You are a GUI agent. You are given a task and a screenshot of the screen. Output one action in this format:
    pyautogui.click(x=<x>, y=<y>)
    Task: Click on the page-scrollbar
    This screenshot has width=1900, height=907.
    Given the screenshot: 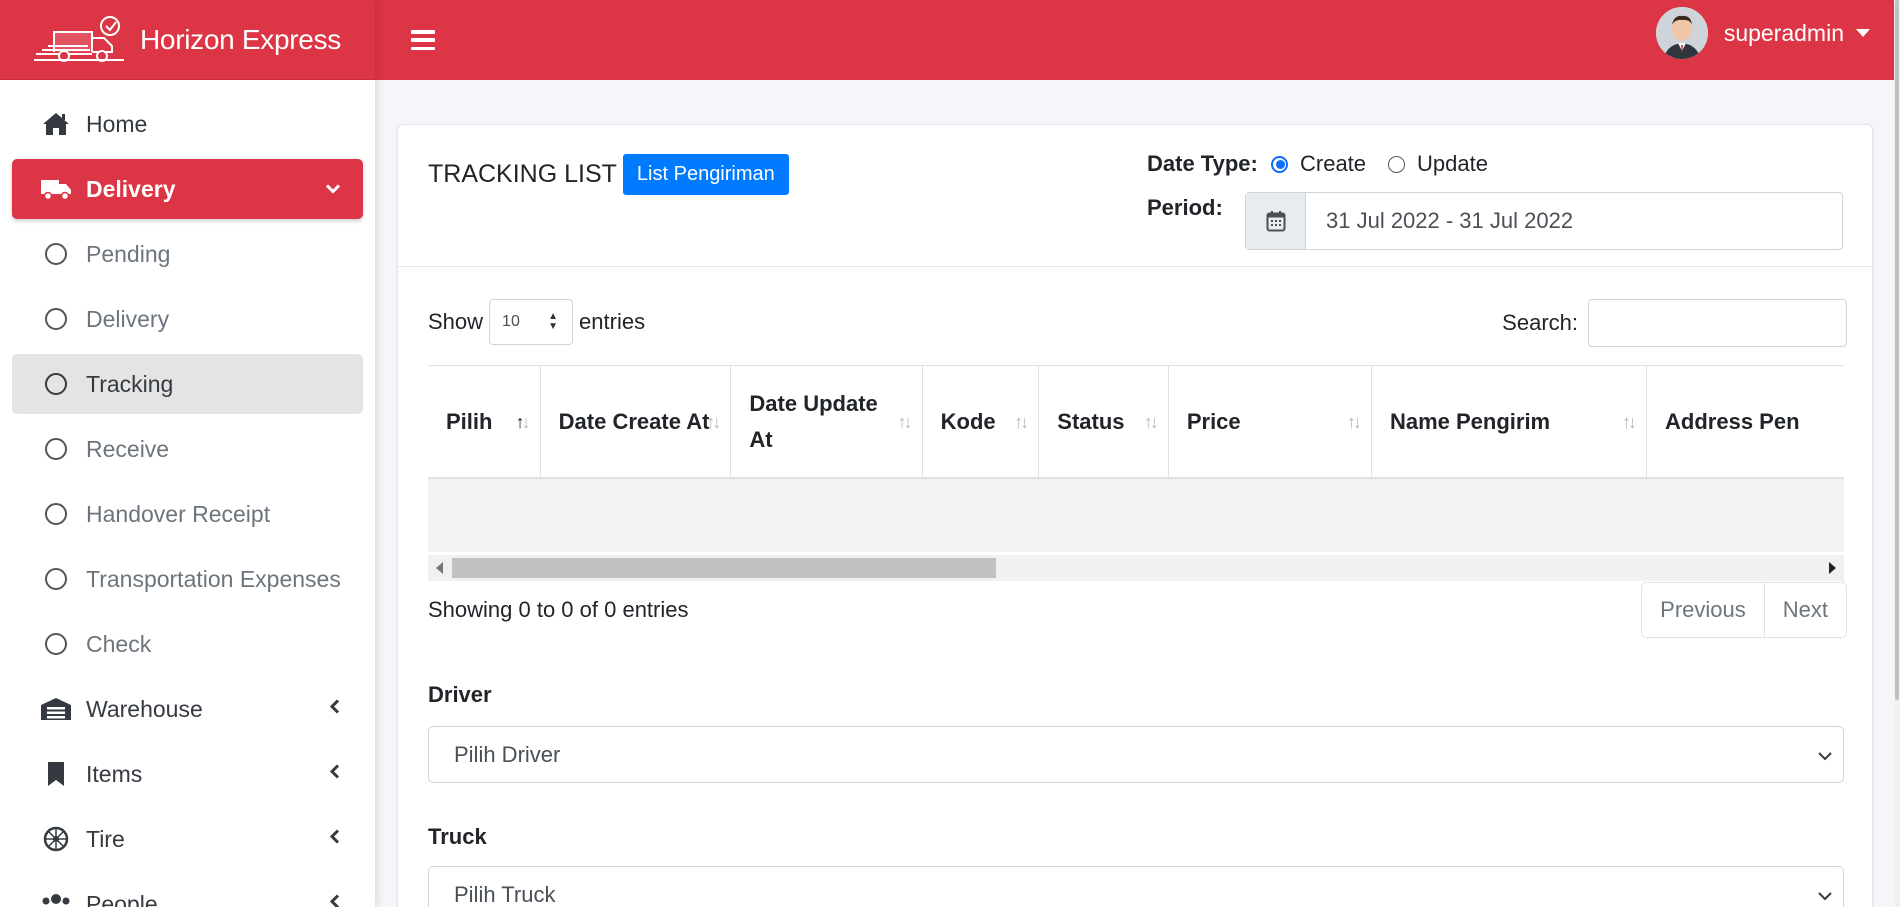 What is the action you would take?
    pyautogui.click(x=1897, y=453)
    